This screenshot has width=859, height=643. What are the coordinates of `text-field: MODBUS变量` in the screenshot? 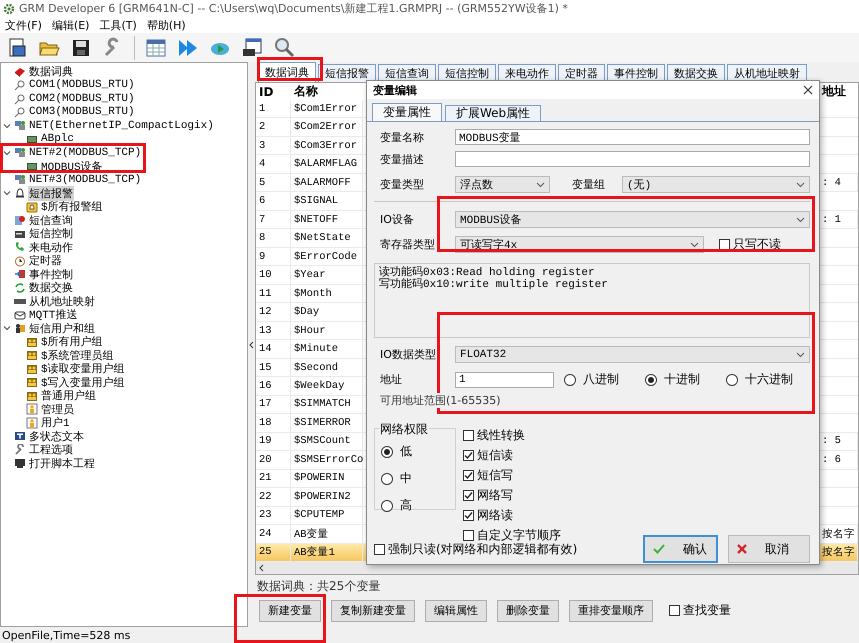 It's located at (632, 137).